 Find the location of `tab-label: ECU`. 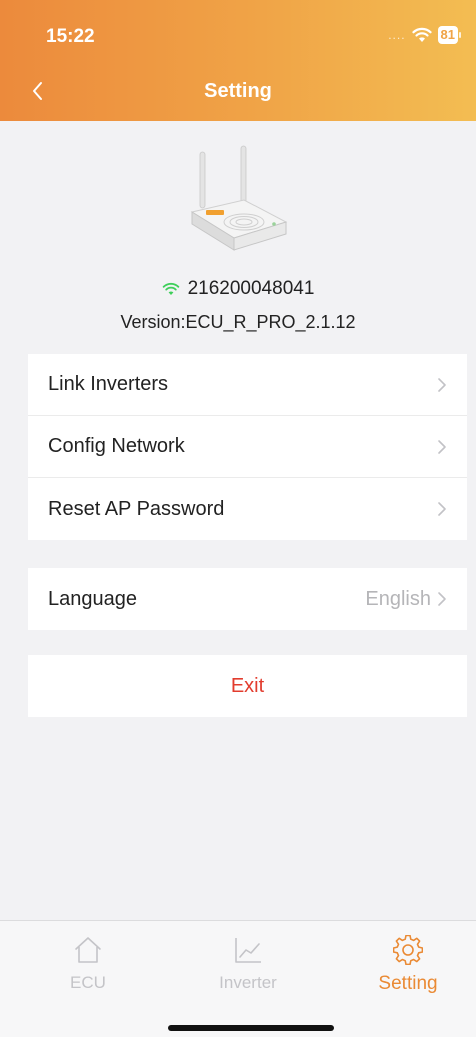

tab-label: ECU is located at coordinates (88, 982).